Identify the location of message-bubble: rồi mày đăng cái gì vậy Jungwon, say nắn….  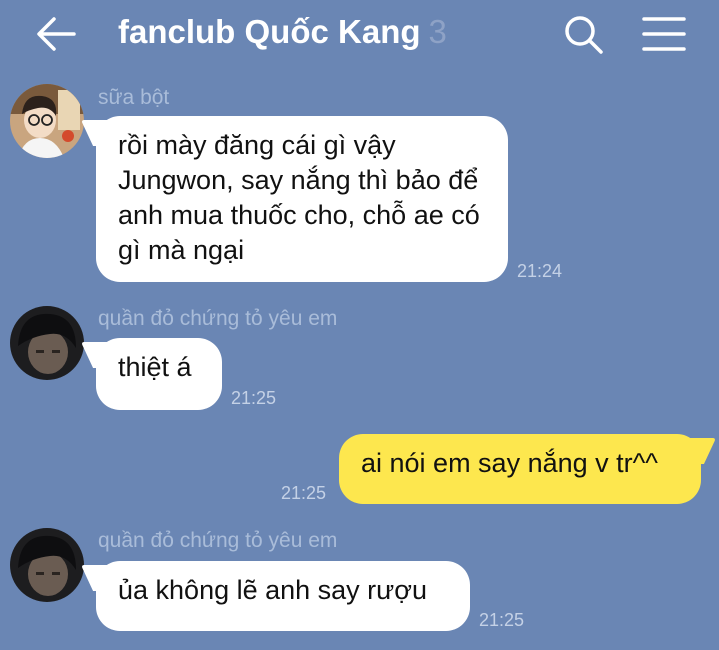
(302, 199).